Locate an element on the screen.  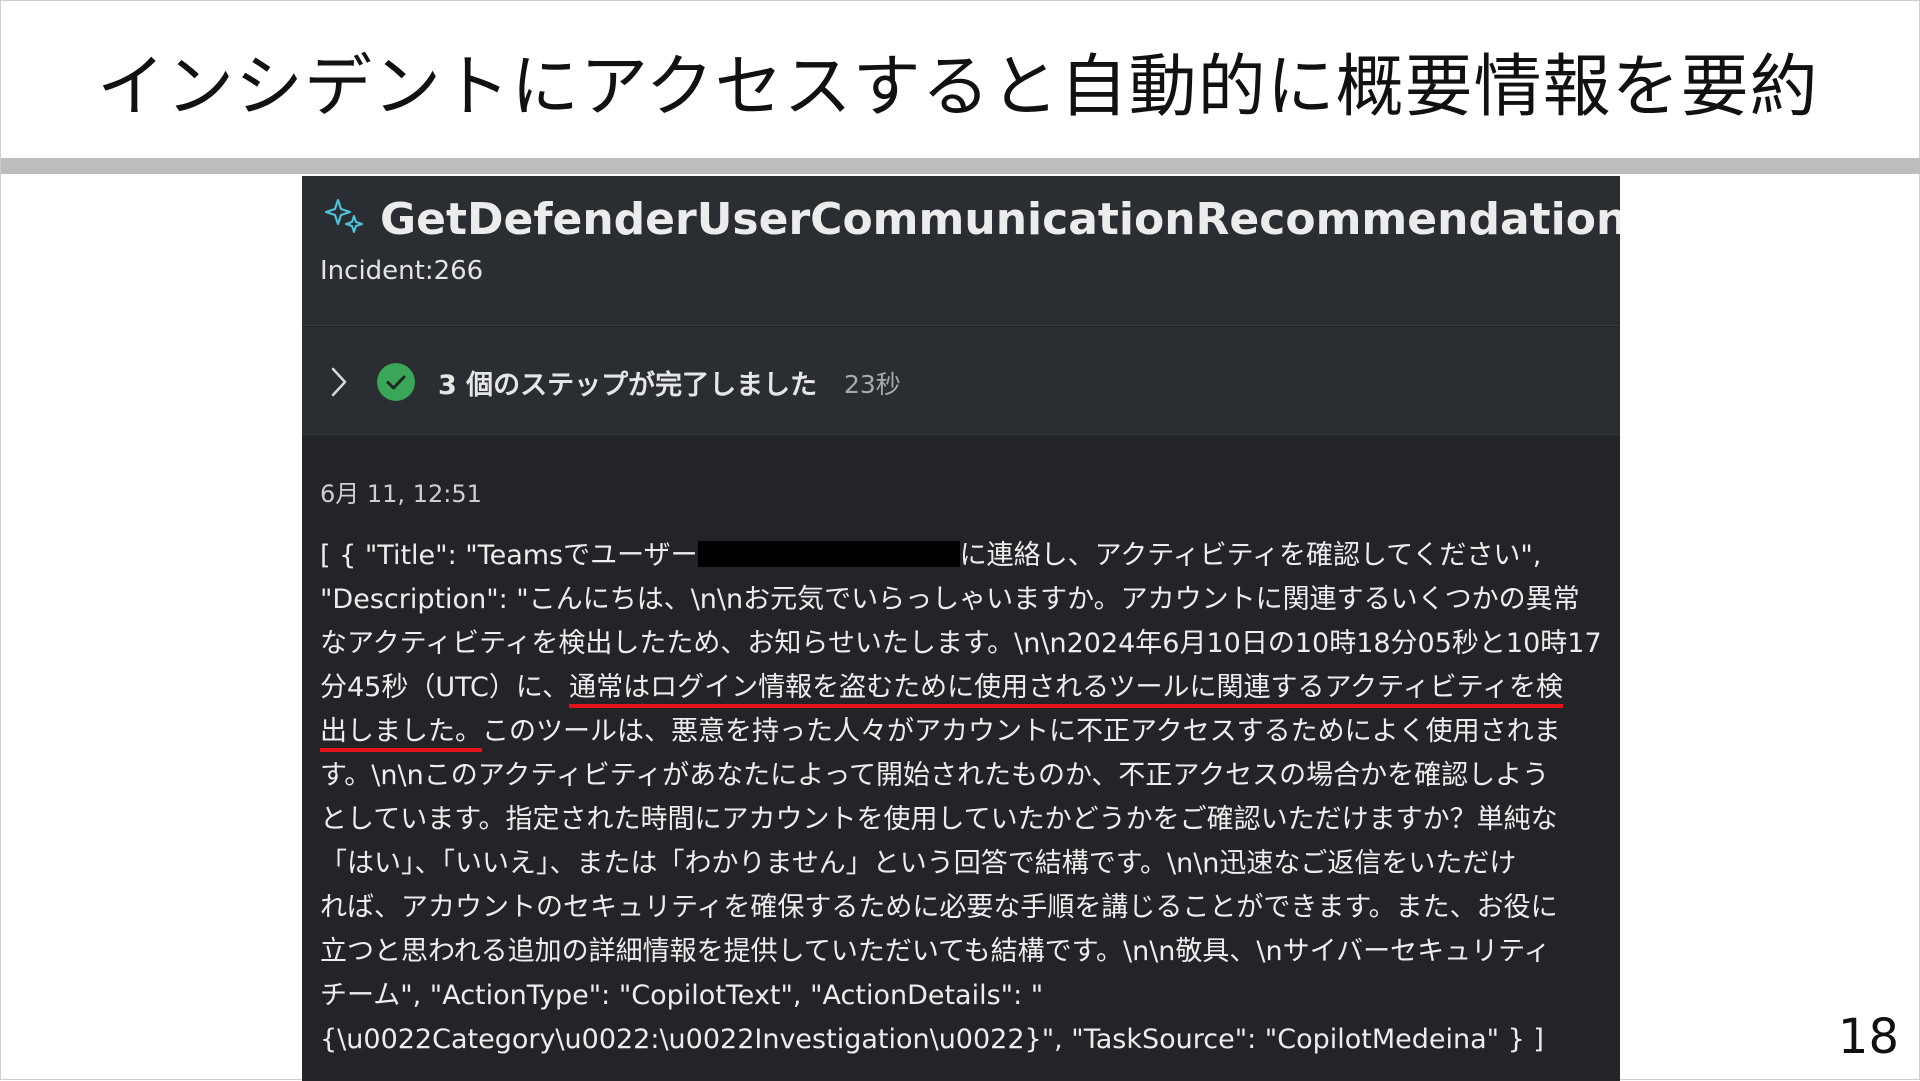
body-text: [ { "Title": "Teamsでユーザー is located at coordinates (509, 555).